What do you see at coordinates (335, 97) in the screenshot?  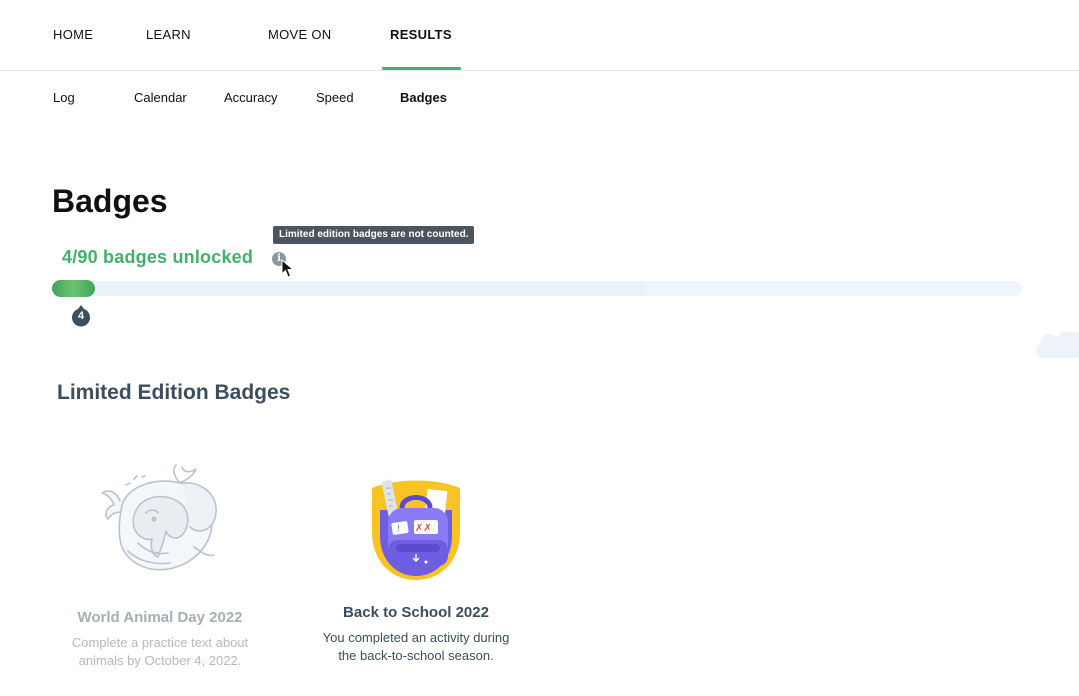 I see `tab-speed: Speed` at bounding box center [335, 97].